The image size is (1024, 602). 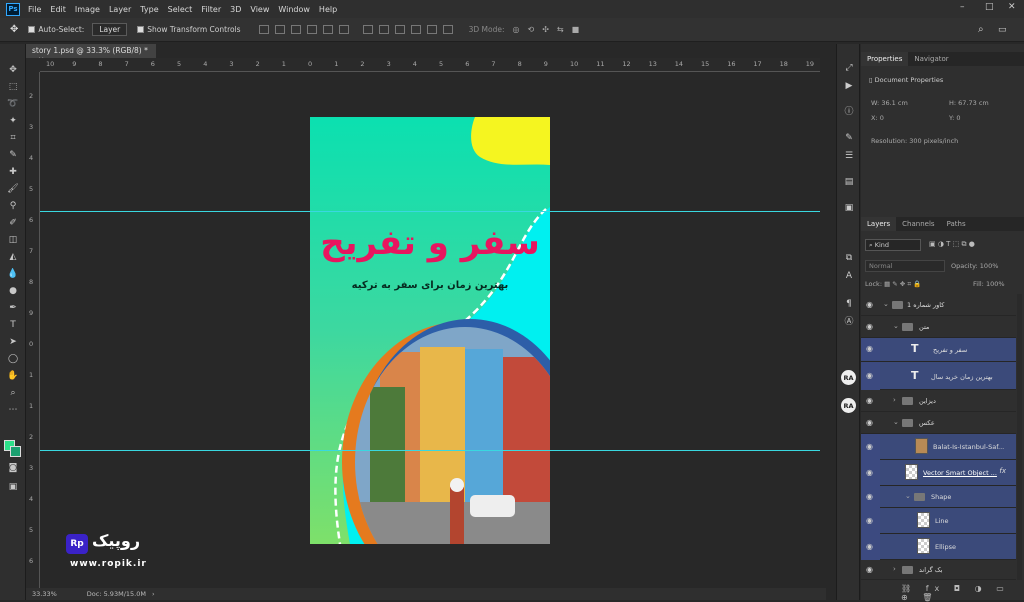 I want to click on close-icon: ✕, so click(x=1012, y=7).